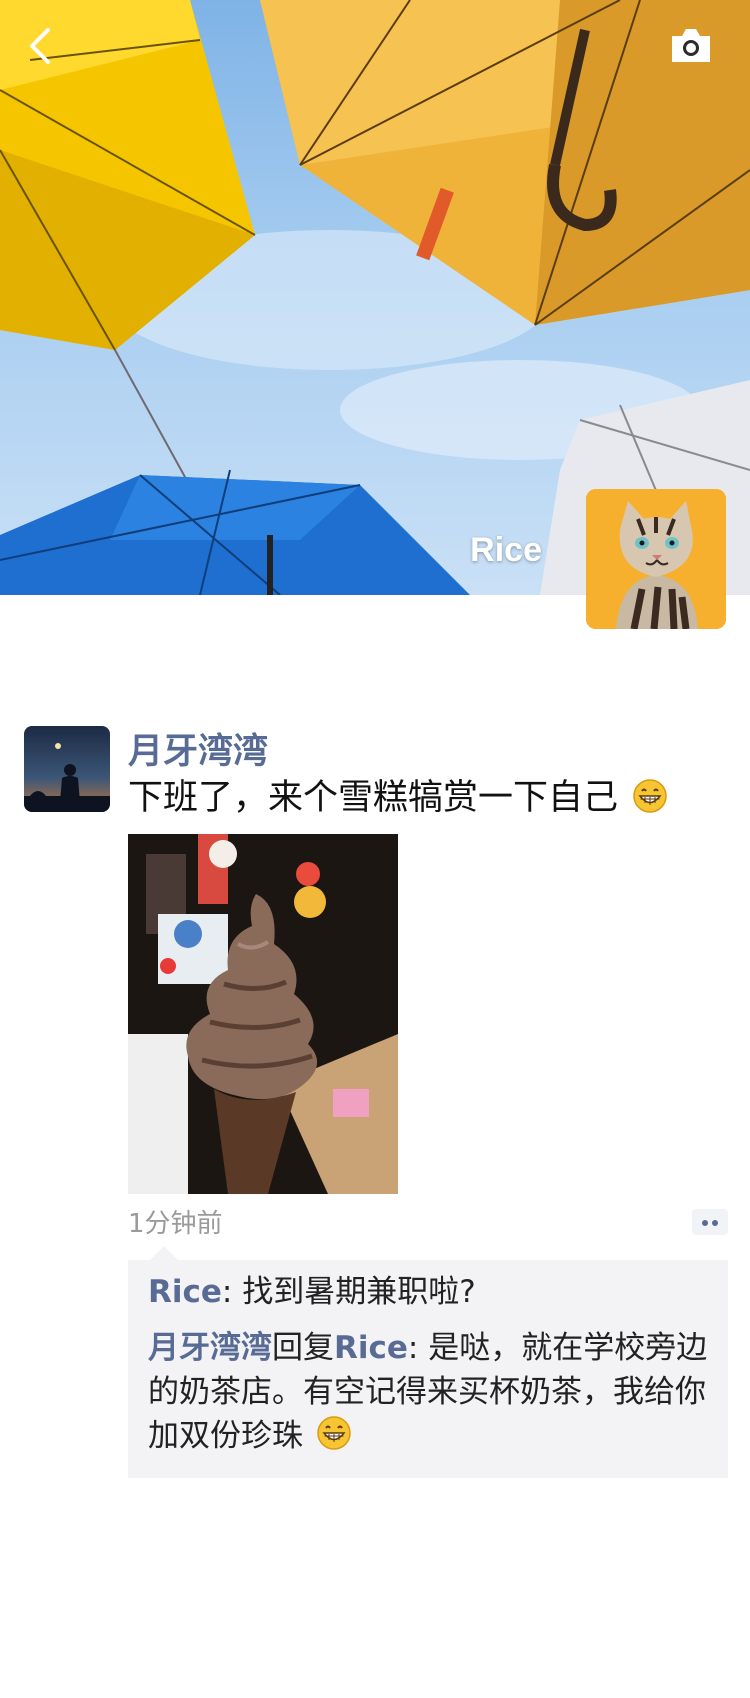  I want to click on night-silhouette-avatar-image, so click(67, 769).